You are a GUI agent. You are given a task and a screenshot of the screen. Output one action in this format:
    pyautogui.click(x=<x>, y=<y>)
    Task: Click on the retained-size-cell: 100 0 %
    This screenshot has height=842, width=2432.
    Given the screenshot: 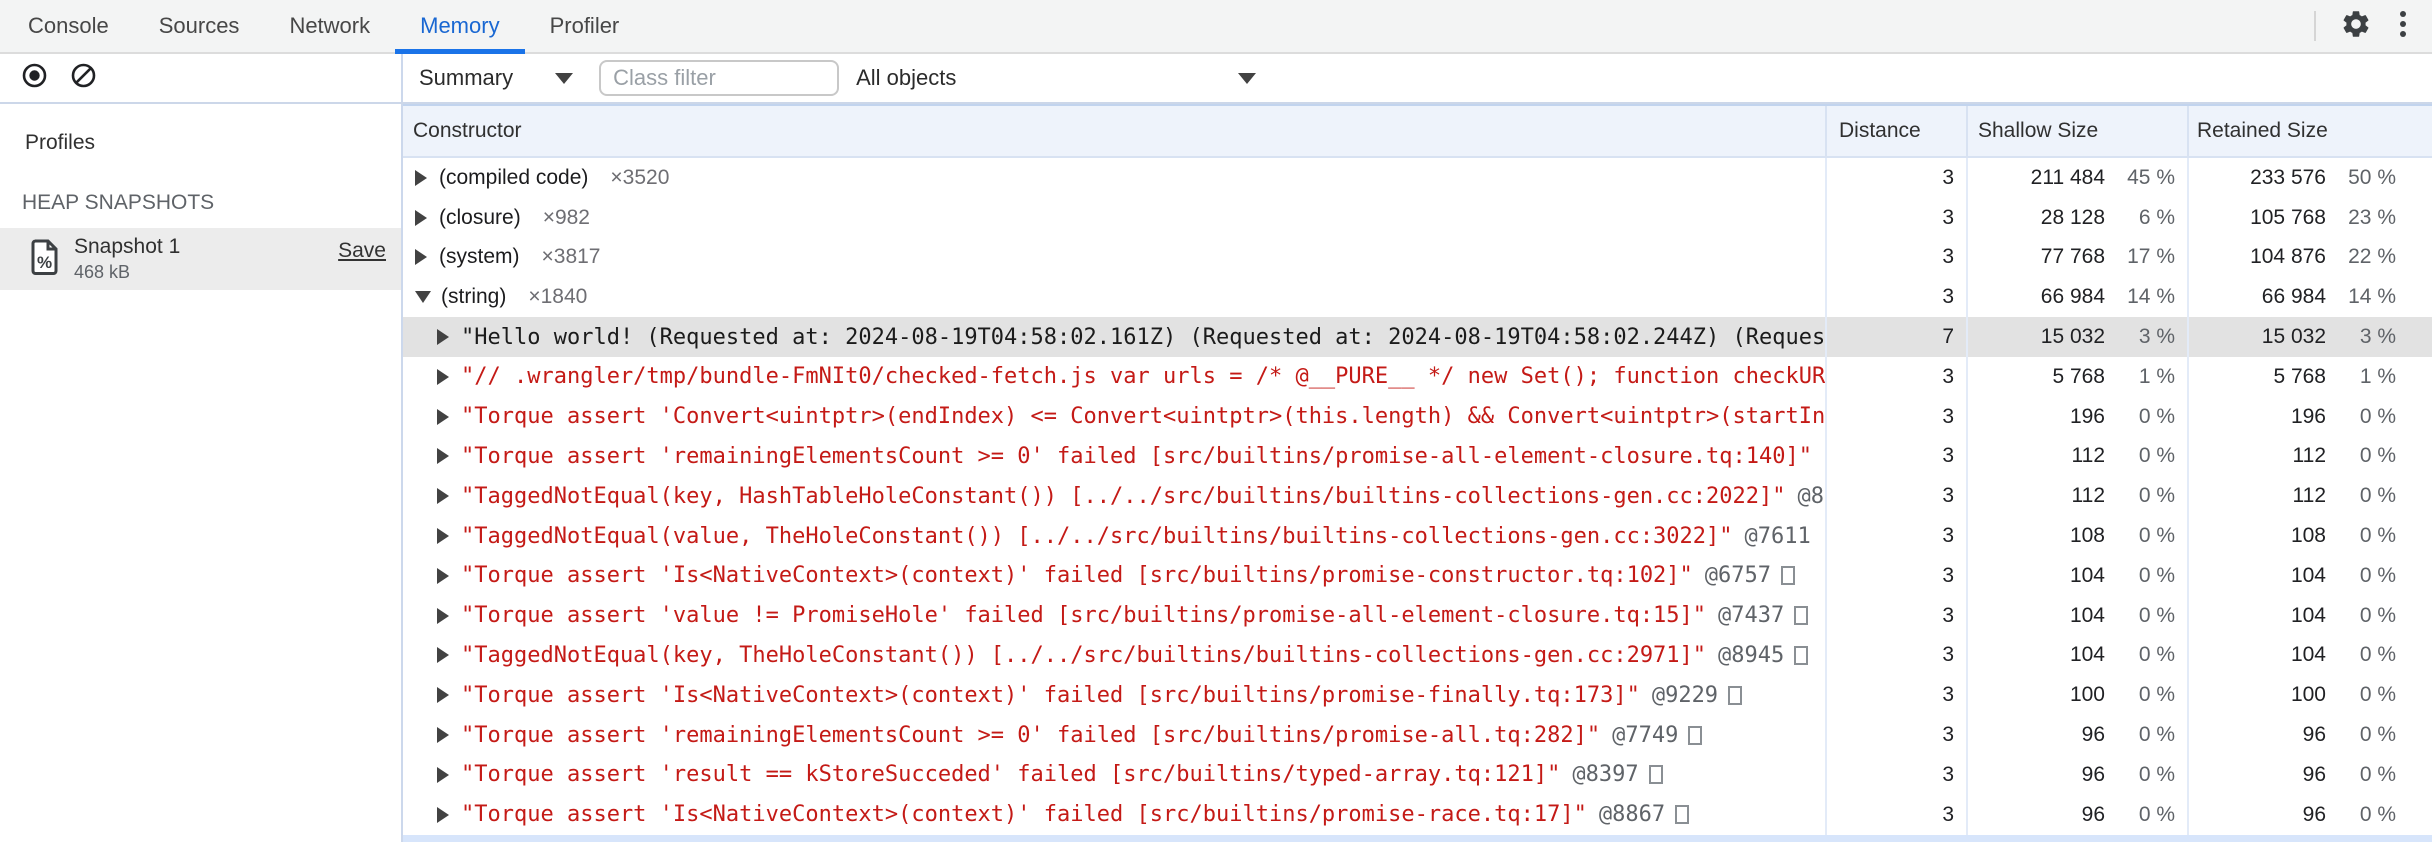 What is the action you would take?
    pyautogui.click(x=2309, y=695)
    